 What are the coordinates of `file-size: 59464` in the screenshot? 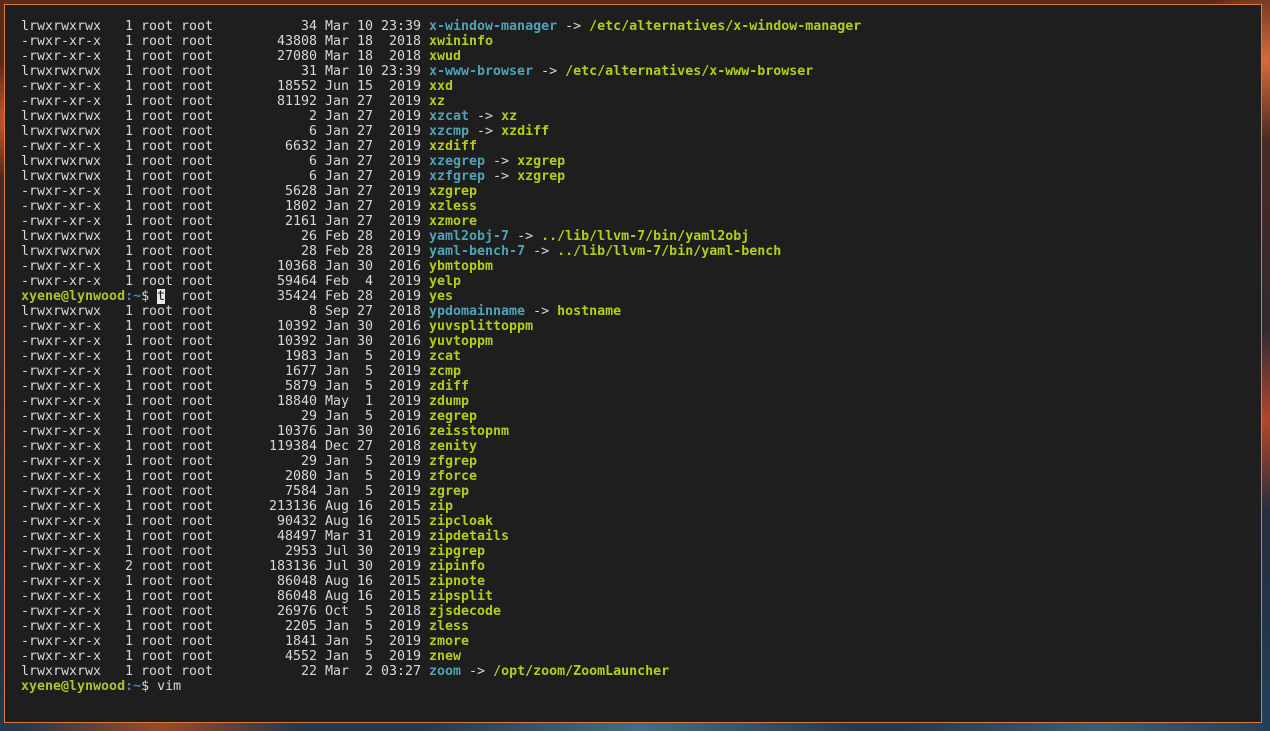 It's located at (296, 281).